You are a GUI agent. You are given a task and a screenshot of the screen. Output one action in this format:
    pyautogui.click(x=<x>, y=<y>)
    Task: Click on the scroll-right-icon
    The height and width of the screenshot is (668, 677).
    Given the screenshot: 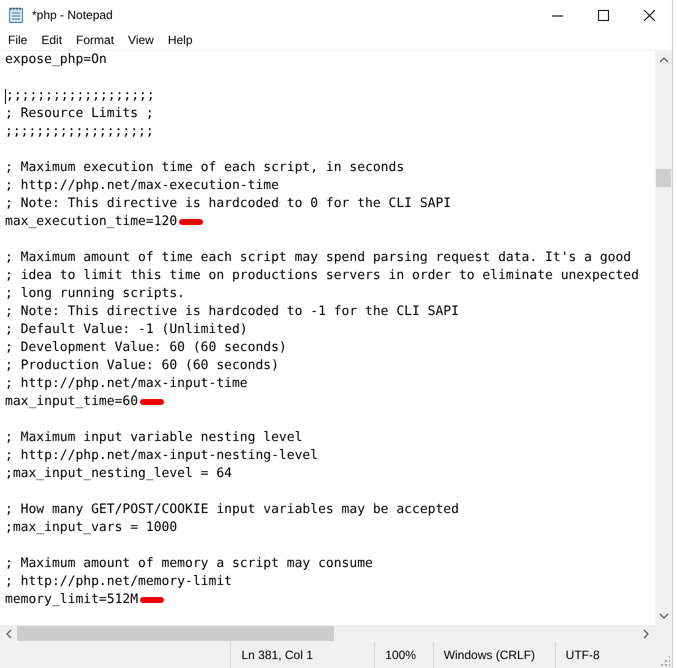 What is the action you would take?
    pyautogui.click(x=646, y=633)
    